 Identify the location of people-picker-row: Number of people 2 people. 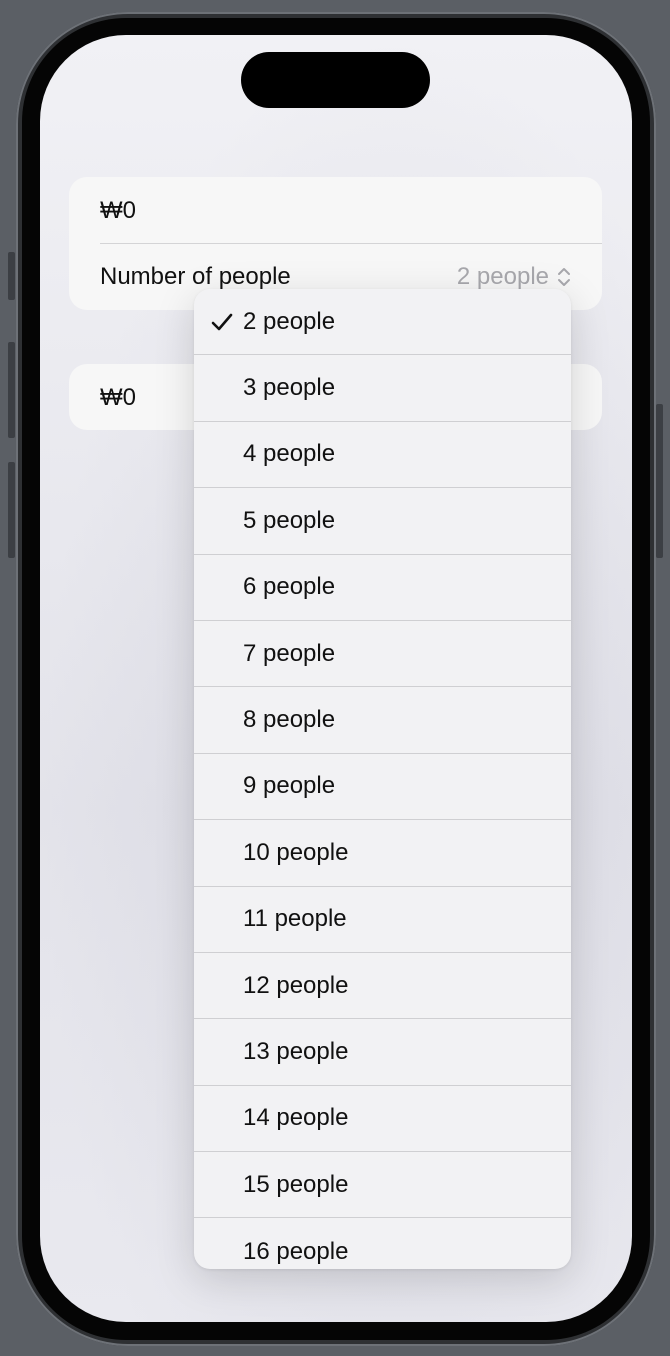
(335, 277).